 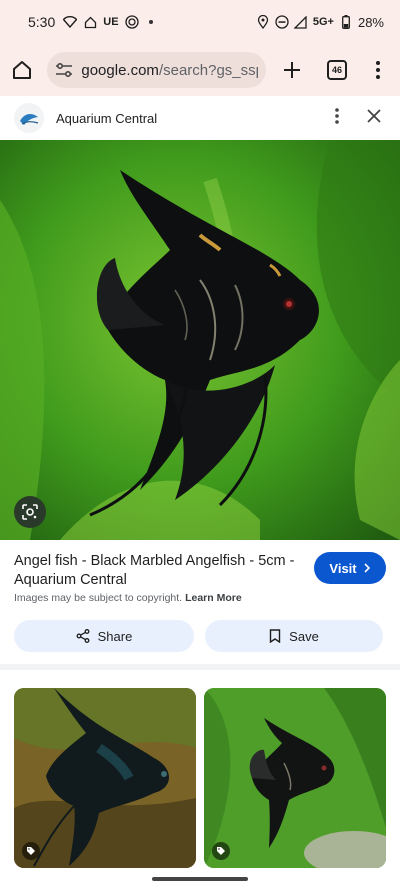 What do you see at coordinates (367, 568) in the screenshot?
I see `chevron-right-icon` at bounding box center [367, 568].